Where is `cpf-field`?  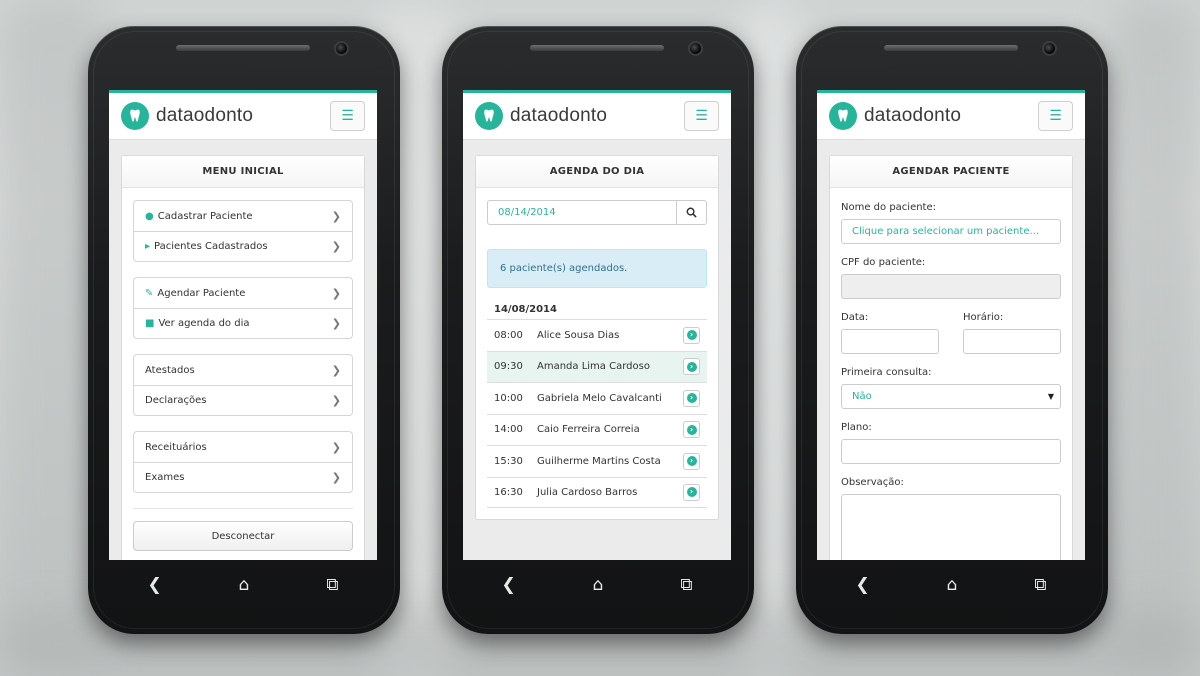 cpf-field is located at coordinates (951, 286).